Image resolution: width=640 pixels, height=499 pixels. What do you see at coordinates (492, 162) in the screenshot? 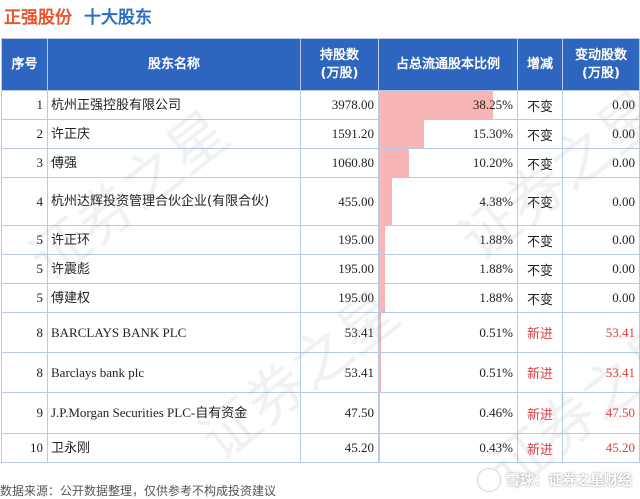
I see `ratio-value: 10.20%` at bounding box center [492, 162].